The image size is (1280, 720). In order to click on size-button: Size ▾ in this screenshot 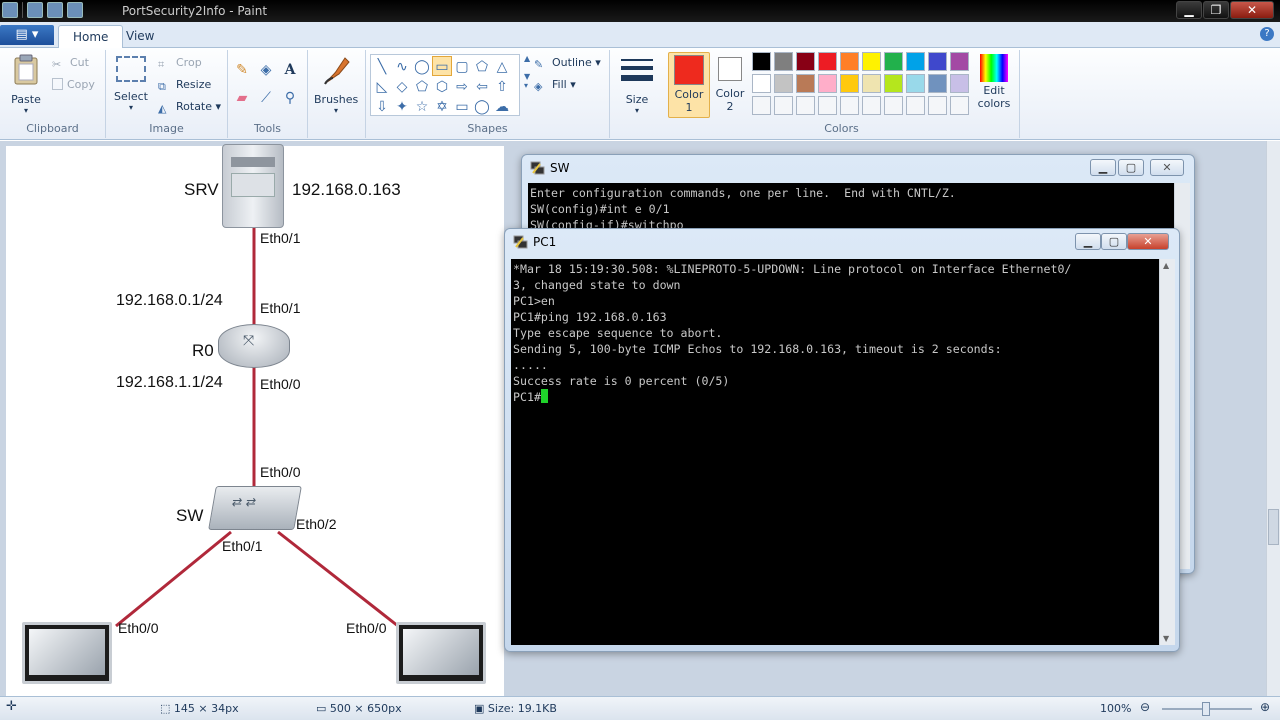, I will do `click(637, 85)`.